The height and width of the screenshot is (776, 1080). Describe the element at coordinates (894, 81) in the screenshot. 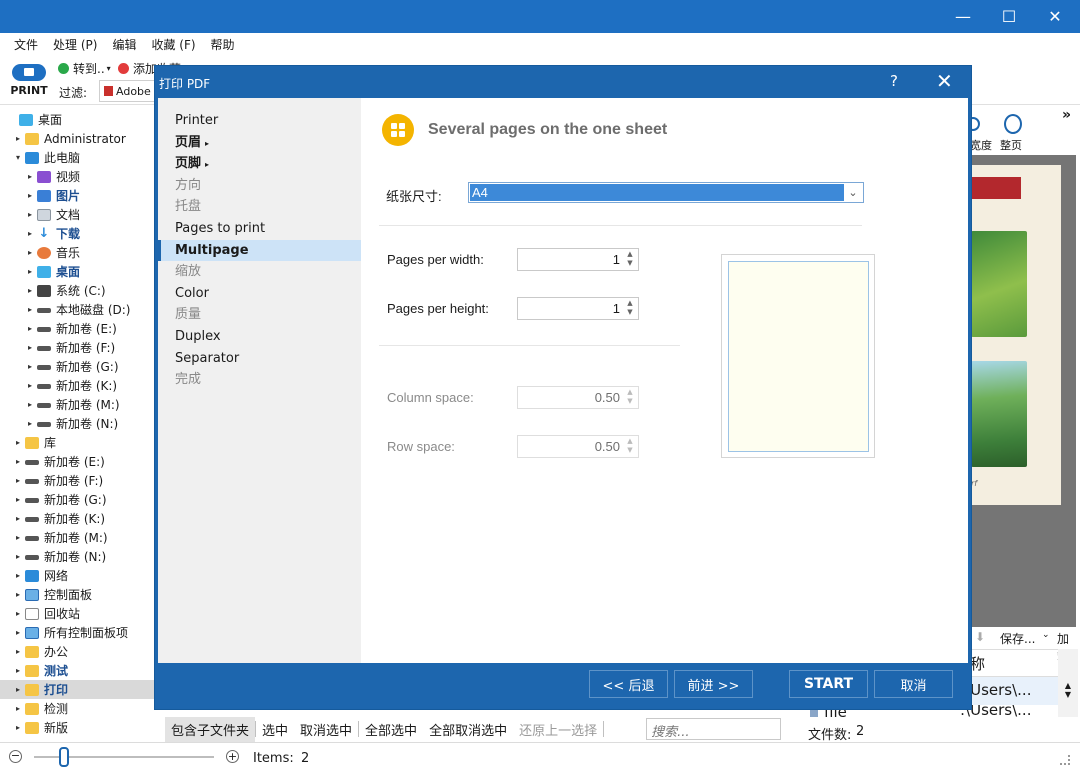

I see `help-icon: ?` at that location.